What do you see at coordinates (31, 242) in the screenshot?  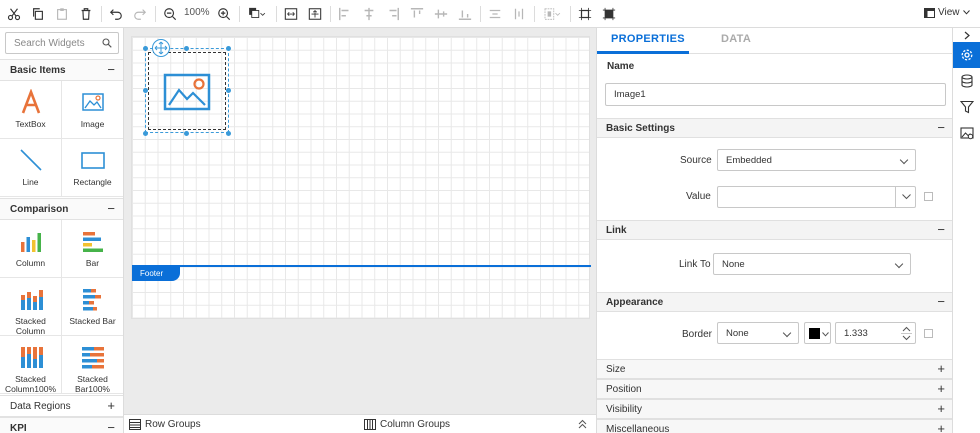 I see `column-chart-icon` at bounding box center [31, 242].